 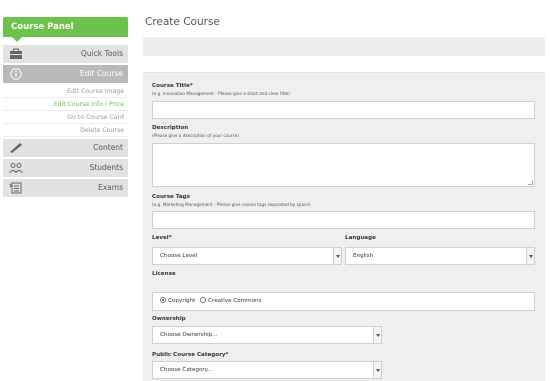 What do you see at coordinates (65, 188) in the screenshot?
I see `sidebar-item-exams: Exams` at bounding box center [65, 188].